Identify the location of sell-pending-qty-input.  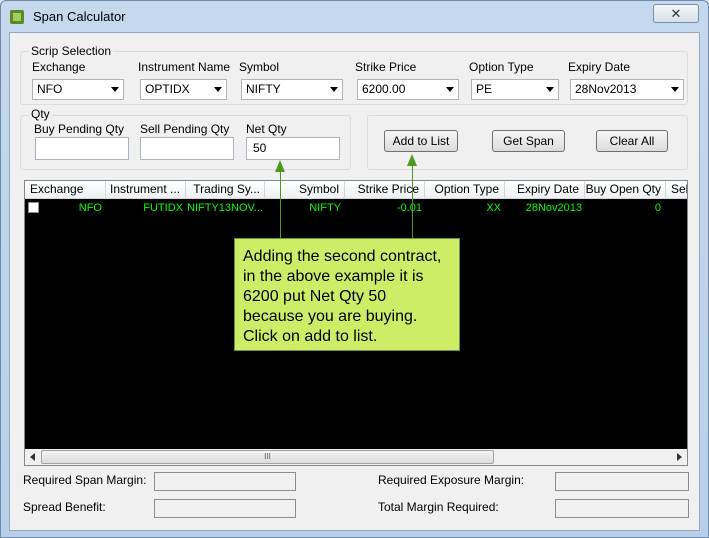
(187, 148).